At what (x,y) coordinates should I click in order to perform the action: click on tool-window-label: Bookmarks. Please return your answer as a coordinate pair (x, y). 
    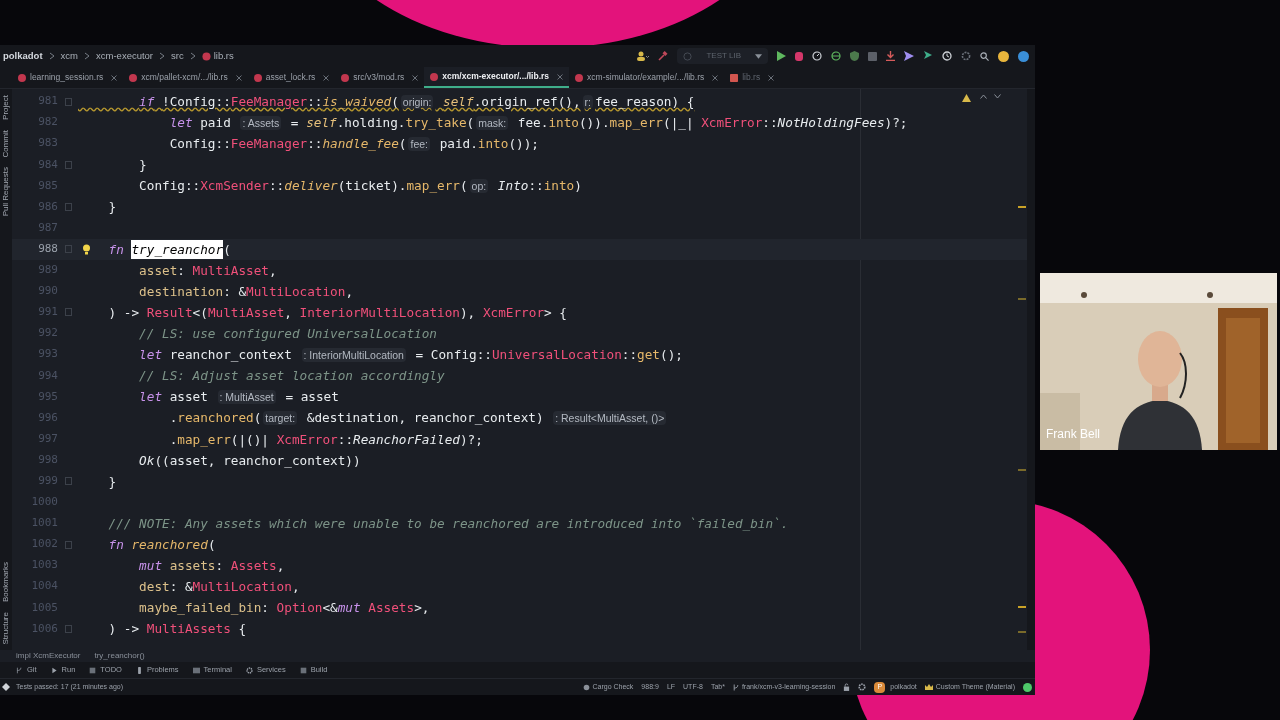
    Looking at the image, I should click on (6, 581).